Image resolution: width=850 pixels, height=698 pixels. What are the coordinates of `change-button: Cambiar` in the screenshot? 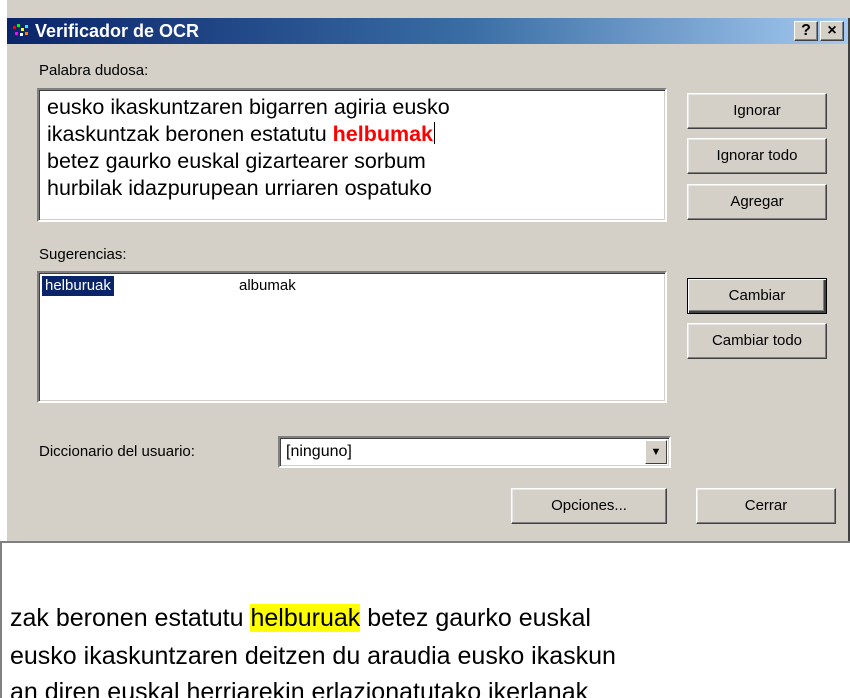 It's located at (757, 296).